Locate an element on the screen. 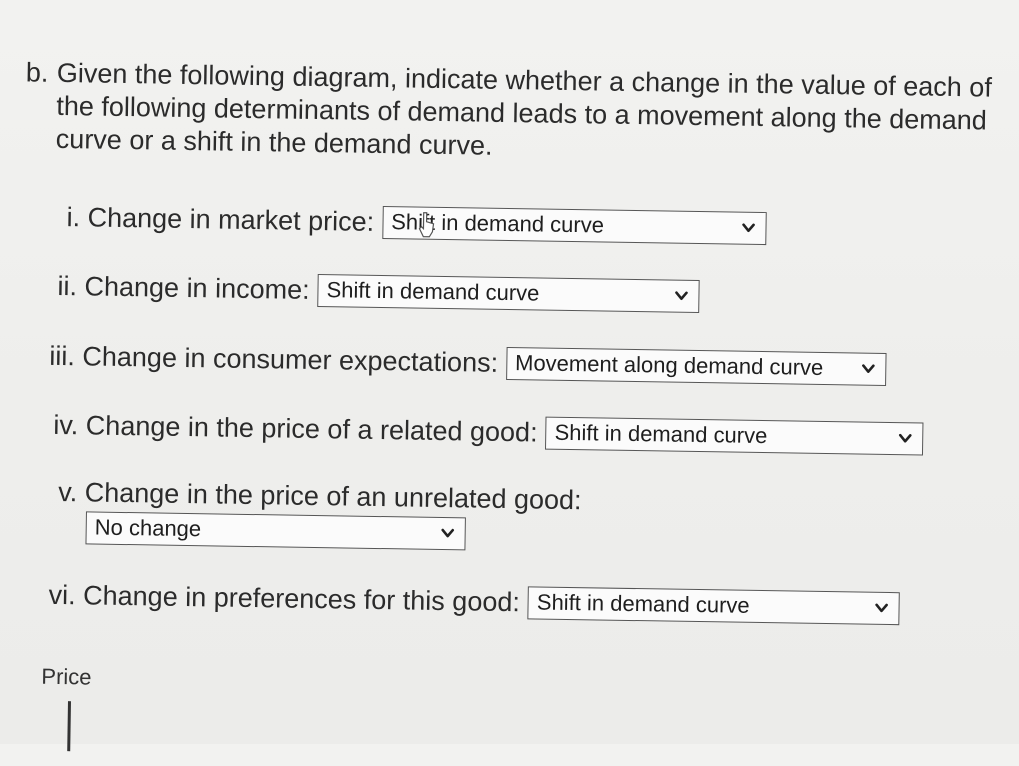  related-good-price-dropdown: Shift in demand curve is located at coordinates (734, 436).